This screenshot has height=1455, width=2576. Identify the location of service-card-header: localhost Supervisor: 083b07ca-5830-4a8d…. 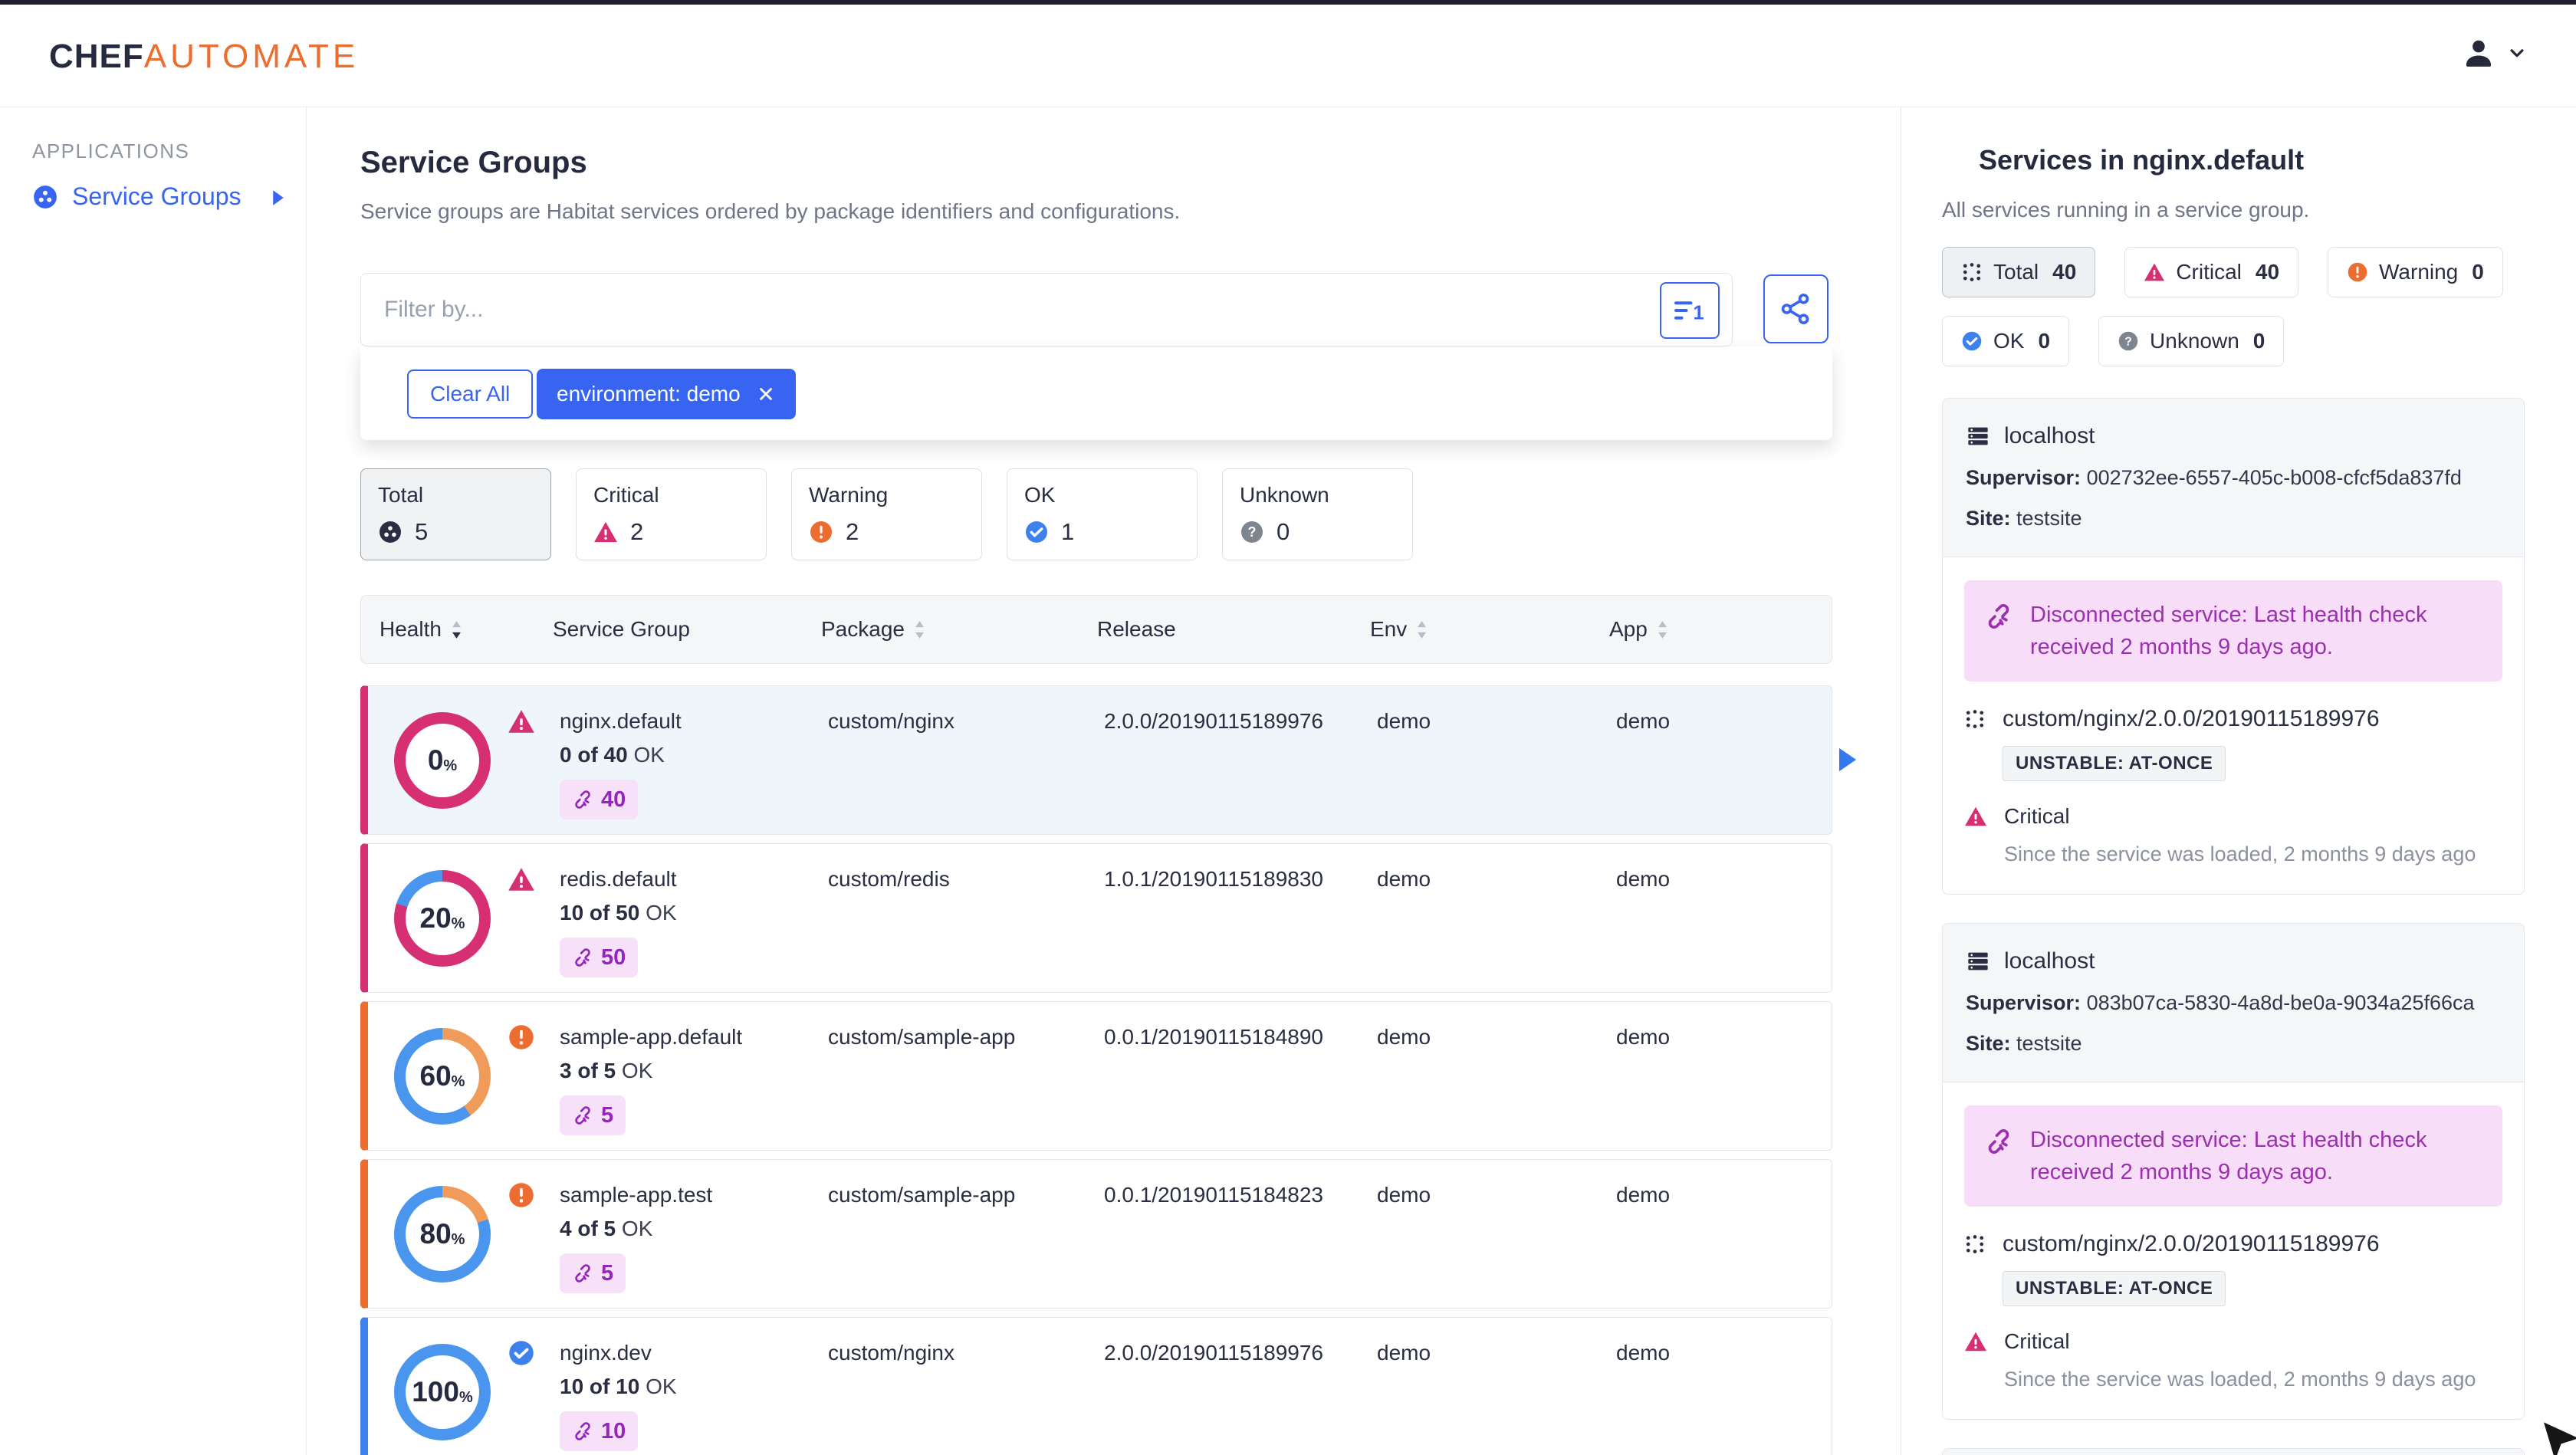
(2233, 1003).